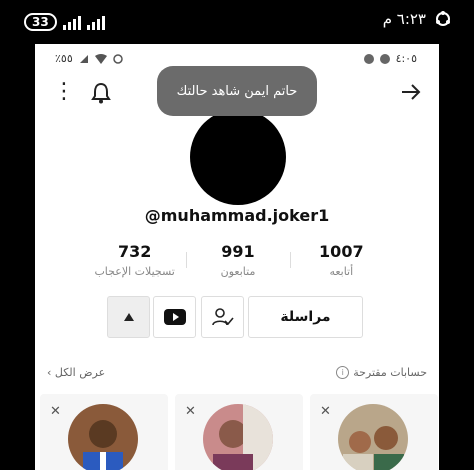  Describe the element at coordinates (237, 215) in the screenshot. I see `username: @muhammad.joker1` at that location.